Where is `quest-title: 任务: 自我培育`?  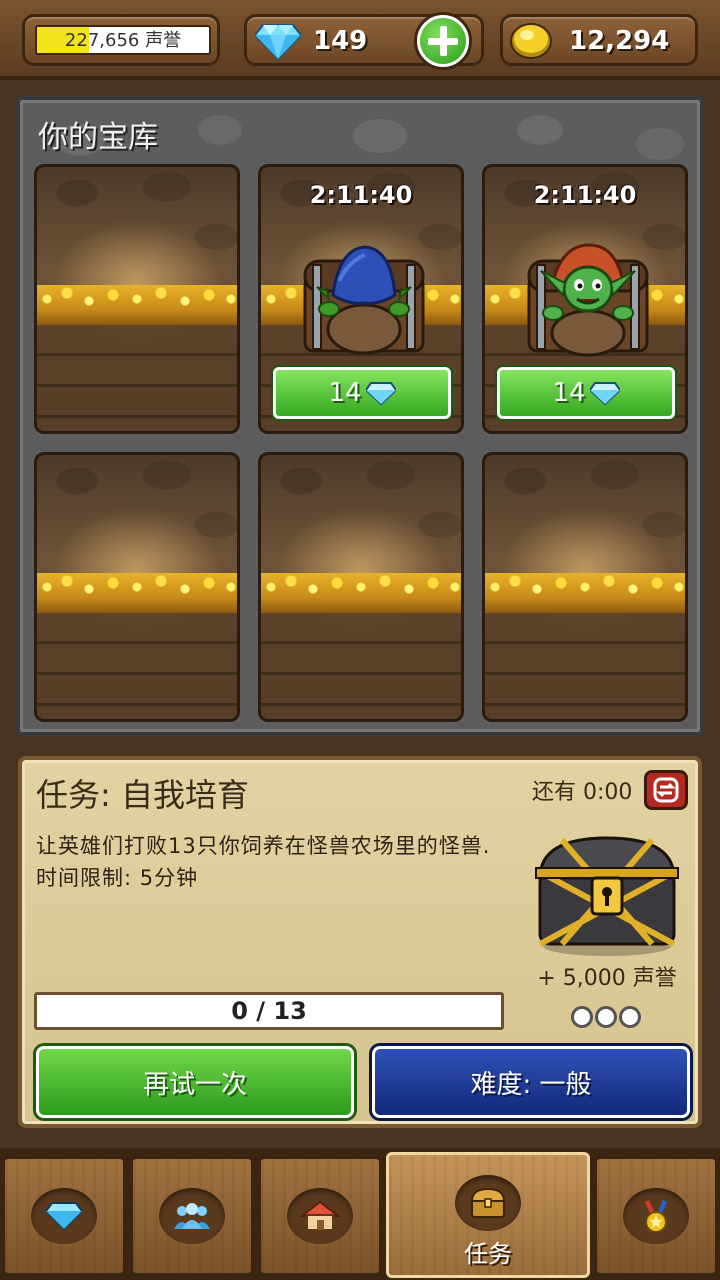 quest-title: 任务: 自我培育 is located at coordinates (142, 795).